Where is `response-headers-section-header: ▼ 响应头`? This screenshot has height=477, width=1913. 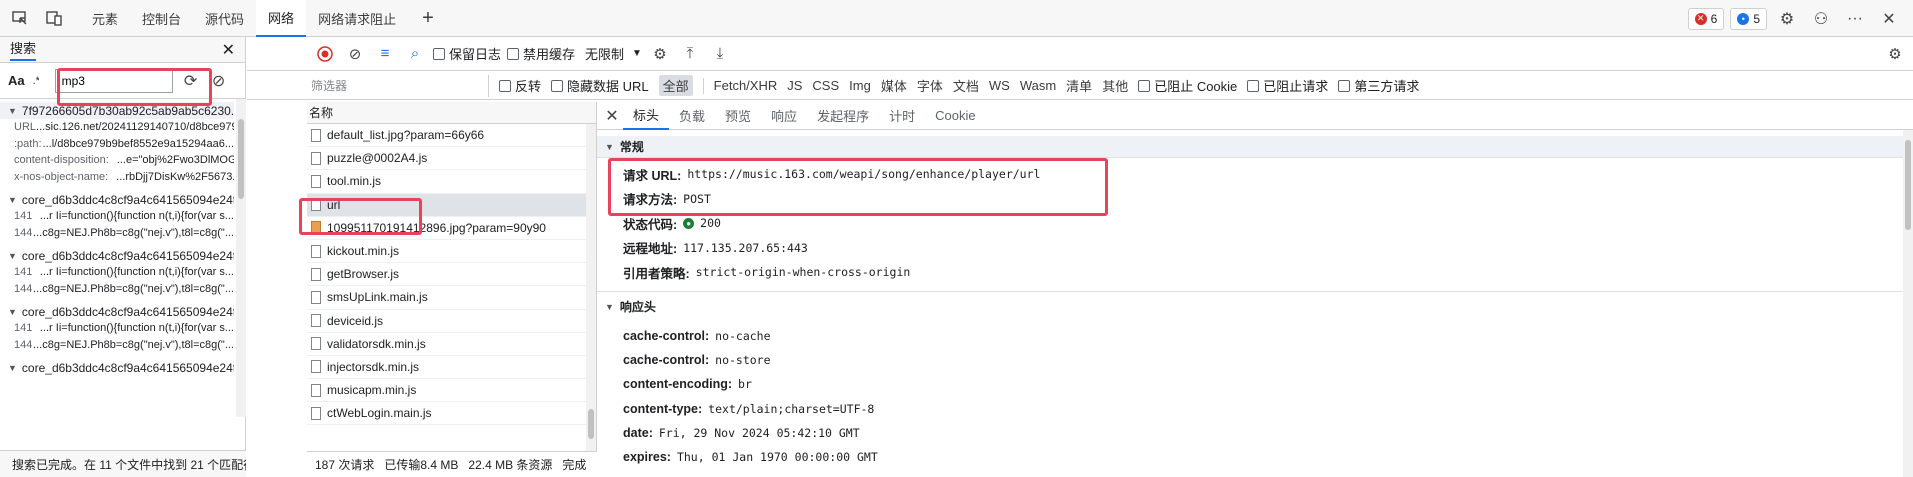
response-headers-section-header: ▼ 响应头 is located at coordinates (1255, 307).